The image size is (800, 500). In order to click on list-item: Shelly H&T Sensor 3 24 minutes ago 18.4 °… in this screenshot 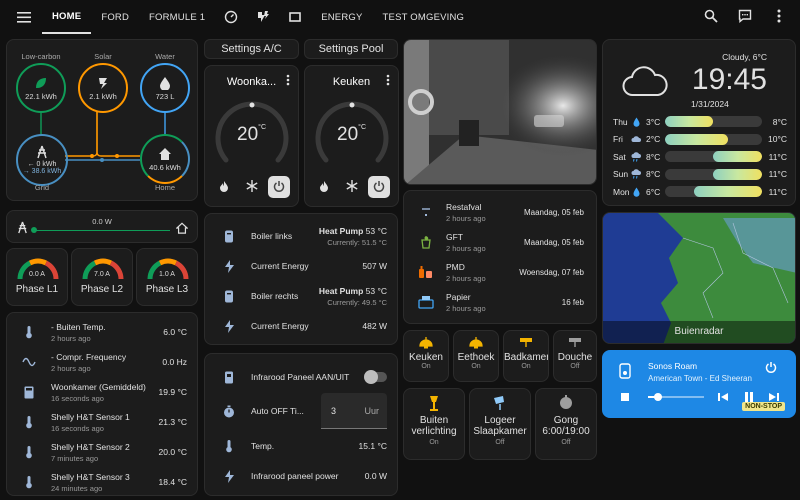, I will do `click(103, 482)`.